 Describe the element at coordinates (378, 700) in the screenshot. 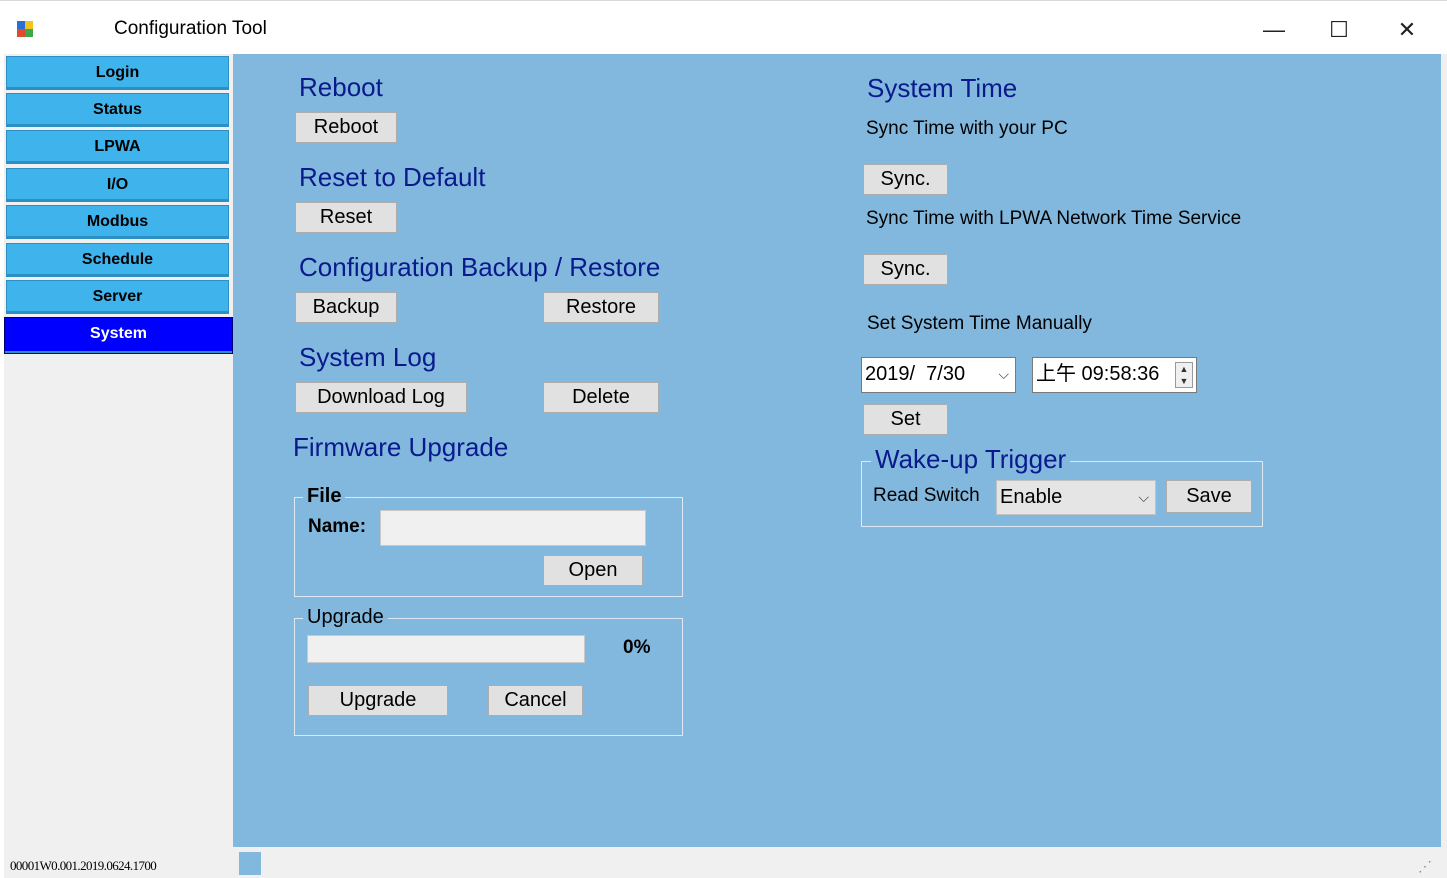

I see `upgrade-button: Upgrade` at that location.